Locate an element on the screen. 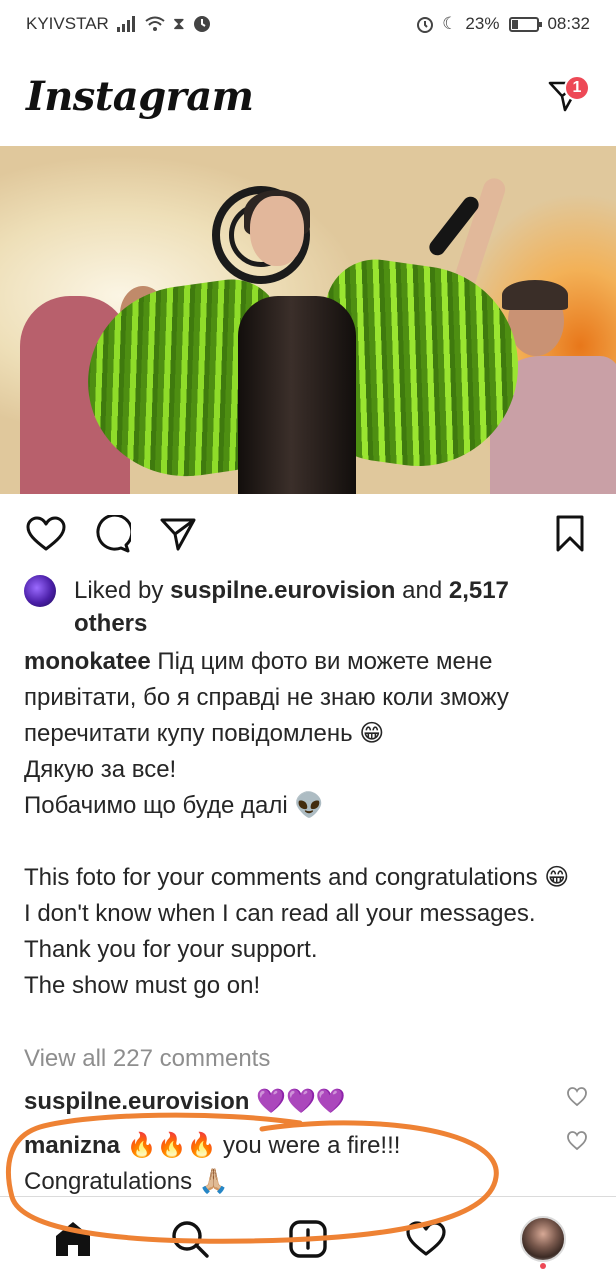 This screenshot has width=616, height=1280. add-post-icon is located at coordinates (308, 1238).